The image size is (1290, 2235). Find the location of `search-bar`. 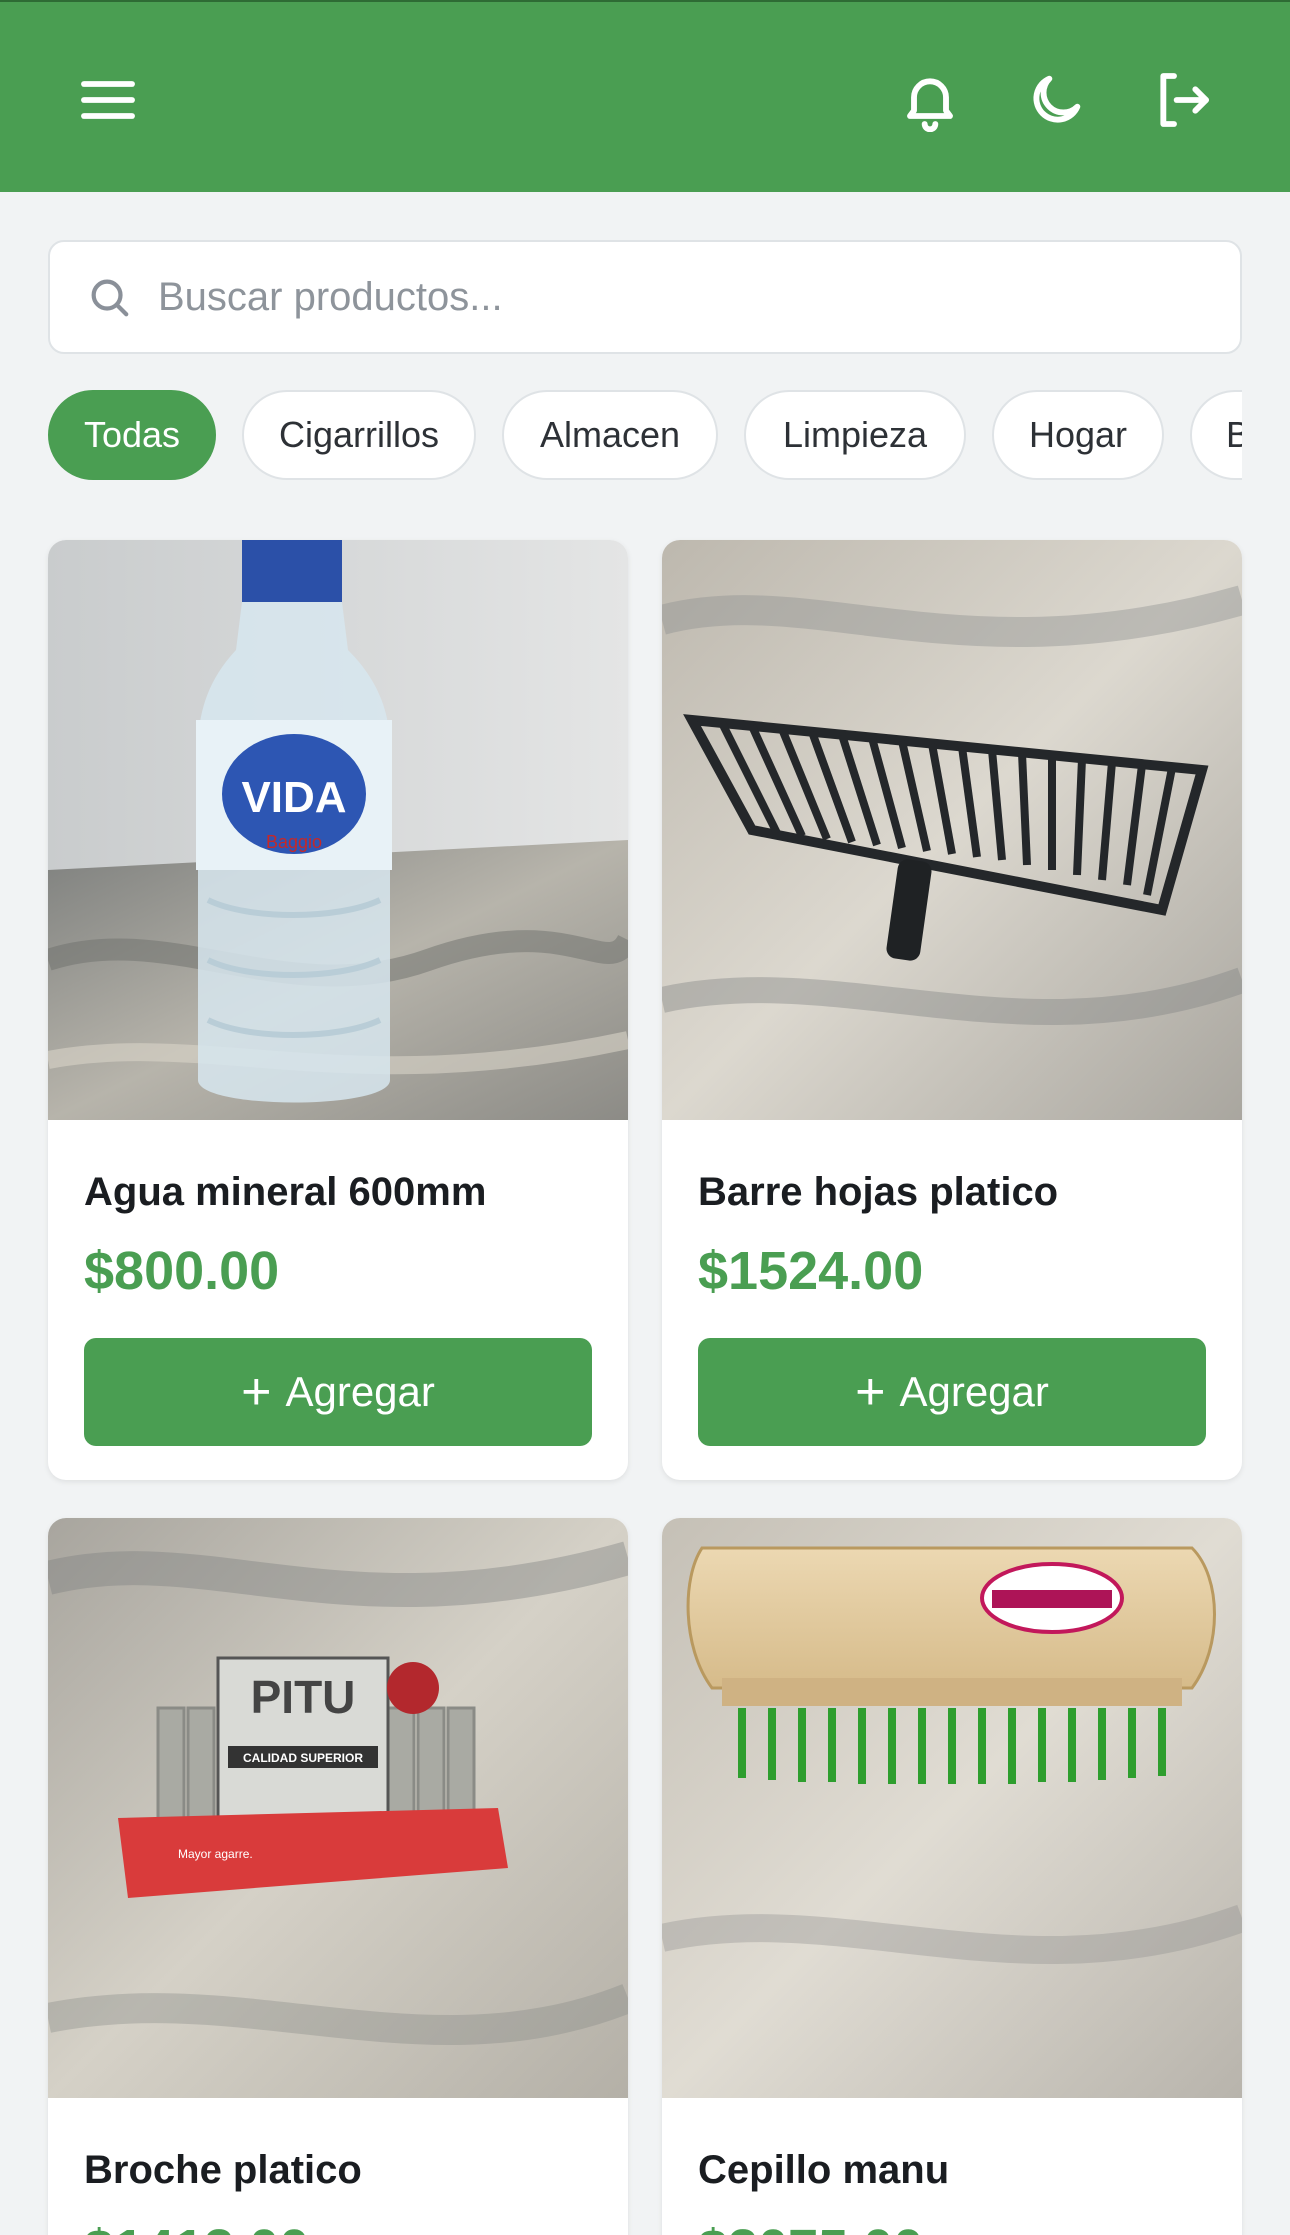

search-bar is located at coordinates (645, 297).